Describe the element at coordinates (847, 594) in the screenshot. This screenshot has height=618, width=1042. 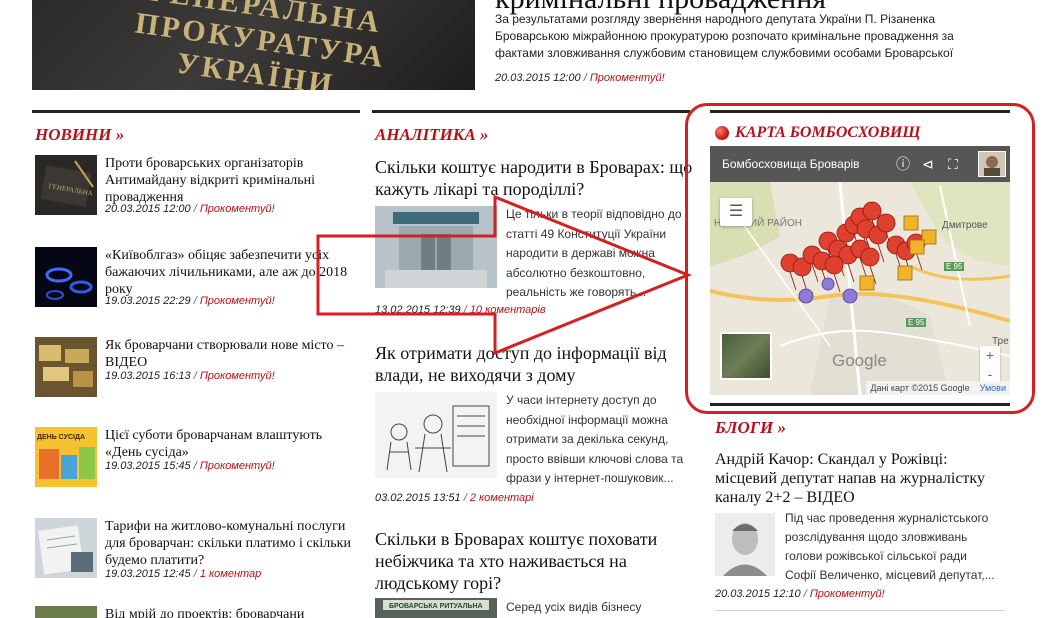
I see `blog-comment-link: Прокоментуй!` at that location.